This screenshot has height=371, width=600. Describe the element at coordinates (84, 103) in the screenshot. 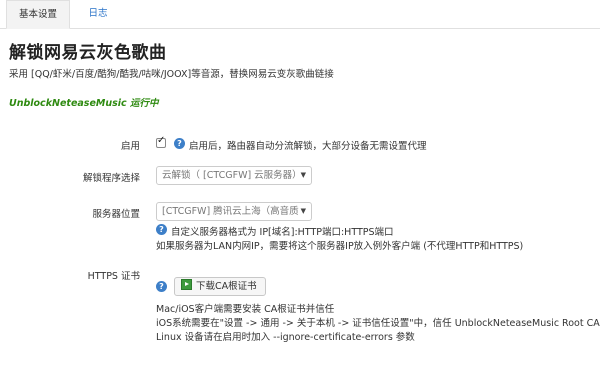

I see `status-text: UnblockNeteaseMusic 运行中` at that location.